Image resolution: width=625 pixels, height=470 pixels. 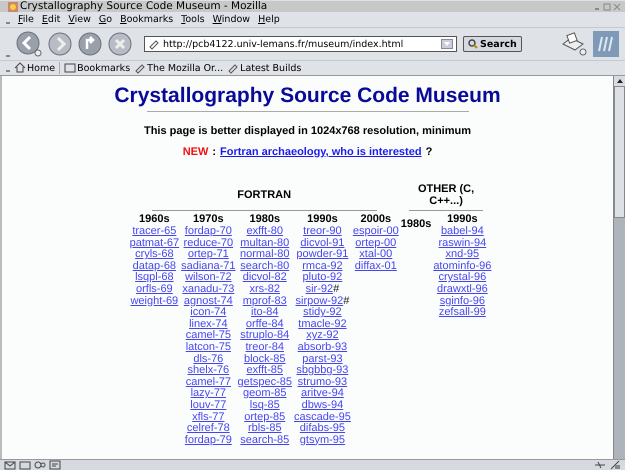 What do you see at coordinates (265, 244) in the screenshot?
I see `program-link: multan-80` at bounding box center [265, 244].